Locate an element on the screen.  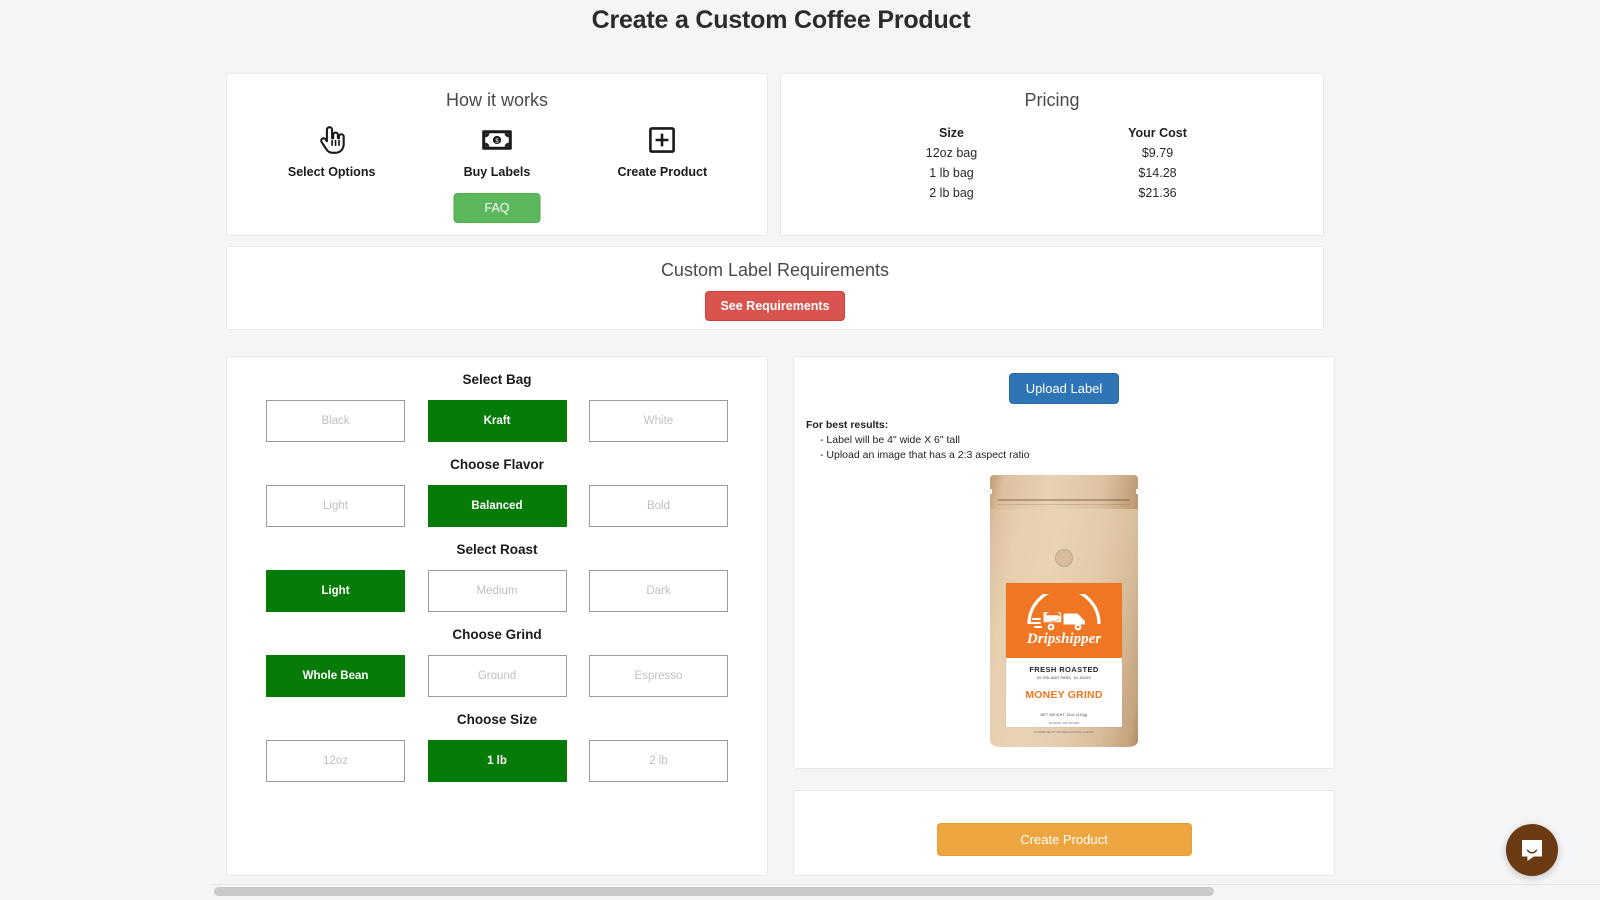
bag-fine-print-2: DISTRIBUTED BY COFFEE ROASTERS, ILLINOIS is located at coordinates (1064, 733).